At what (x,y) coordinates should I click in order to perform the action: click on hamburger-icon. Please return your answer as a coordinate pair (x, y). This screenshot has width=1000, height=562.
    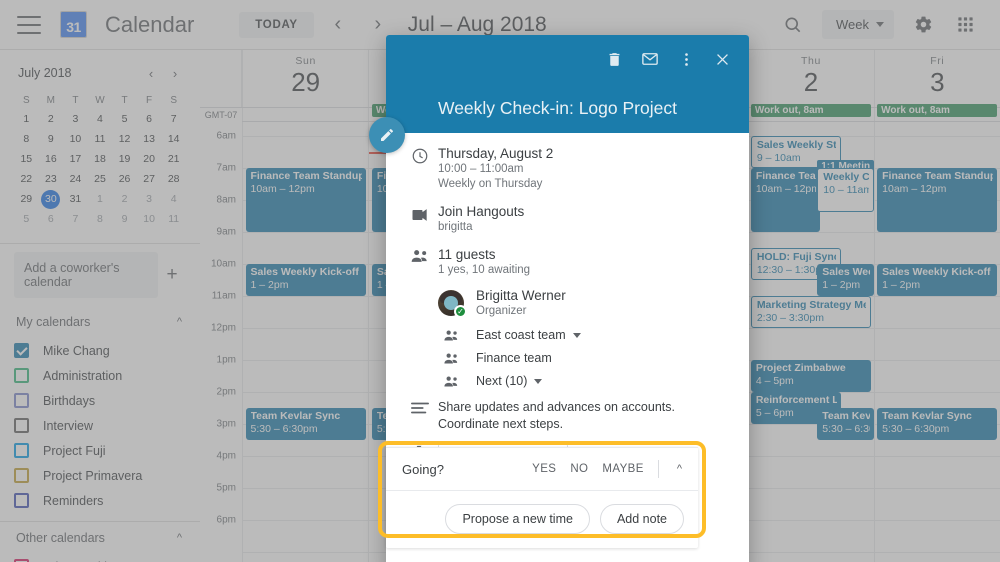
    Looking at the image, I should click on (29, 24).